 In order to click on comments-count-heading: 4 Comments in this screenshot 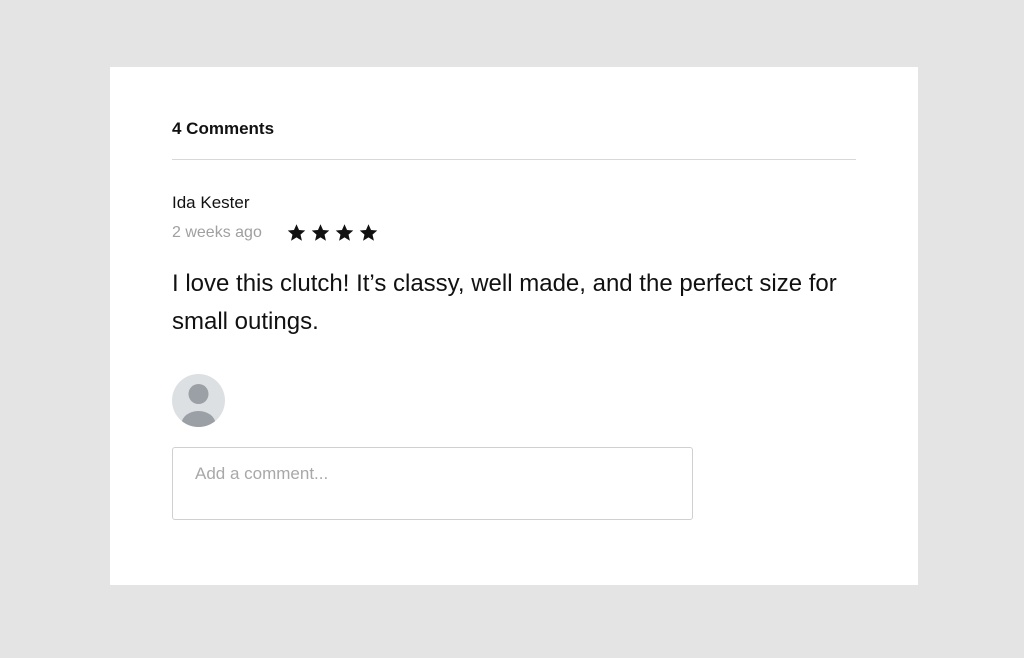, I will do `click(223, 128)`.